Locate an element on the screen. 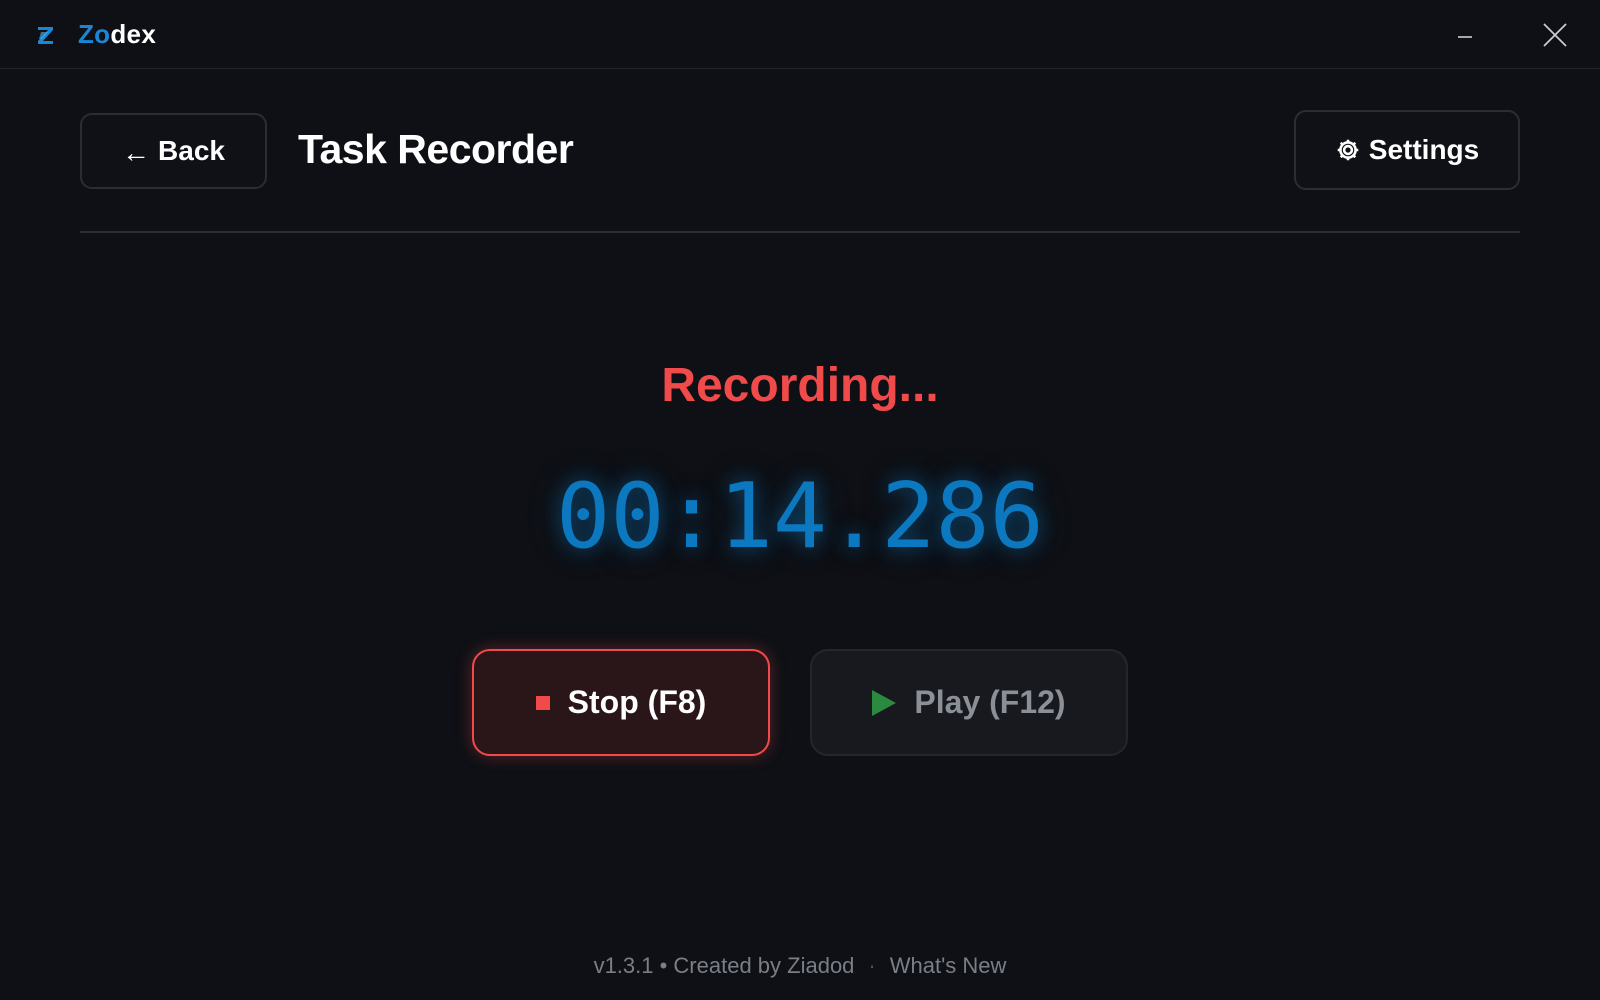  back-button: ← Back is located at coordinates (173, 151).